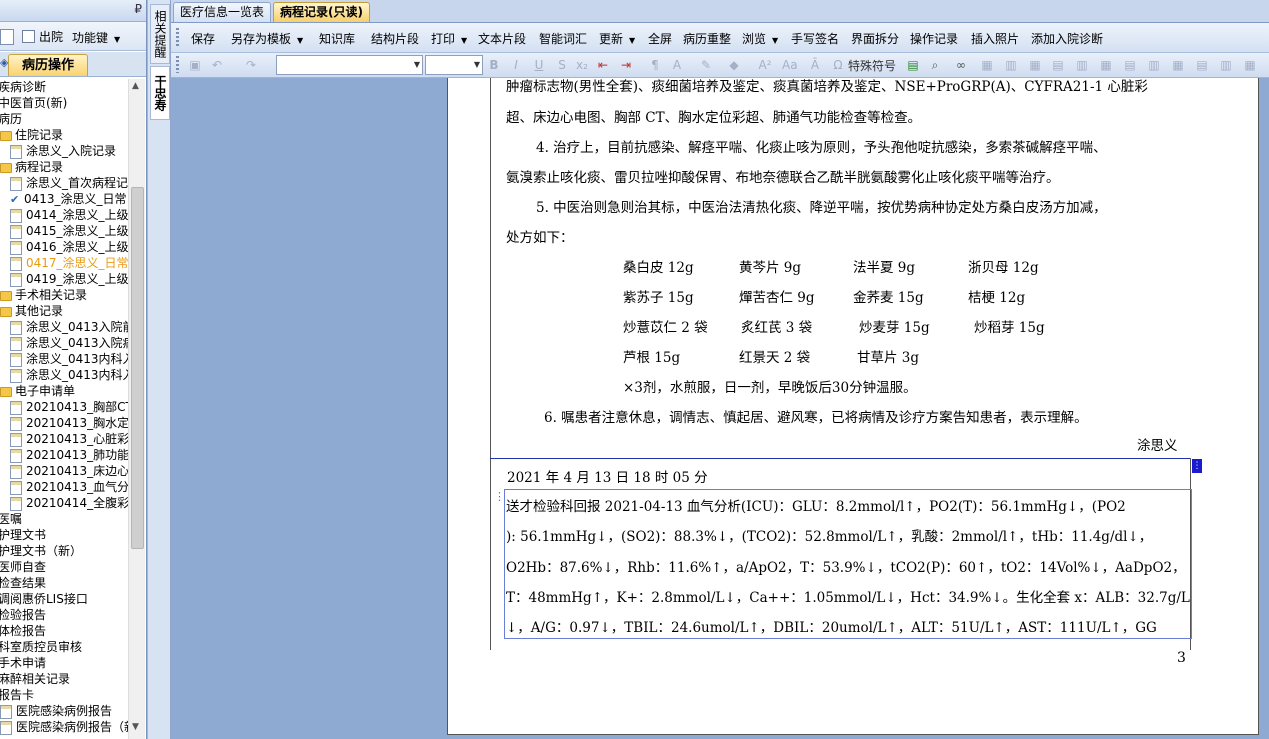 The width and height of the screenshot is (1269, 739). What do you see at coordinates (1197, 466) in the screenshot?
I see `section-marker-icon: ⋮` at bounding box center [1197, 466].